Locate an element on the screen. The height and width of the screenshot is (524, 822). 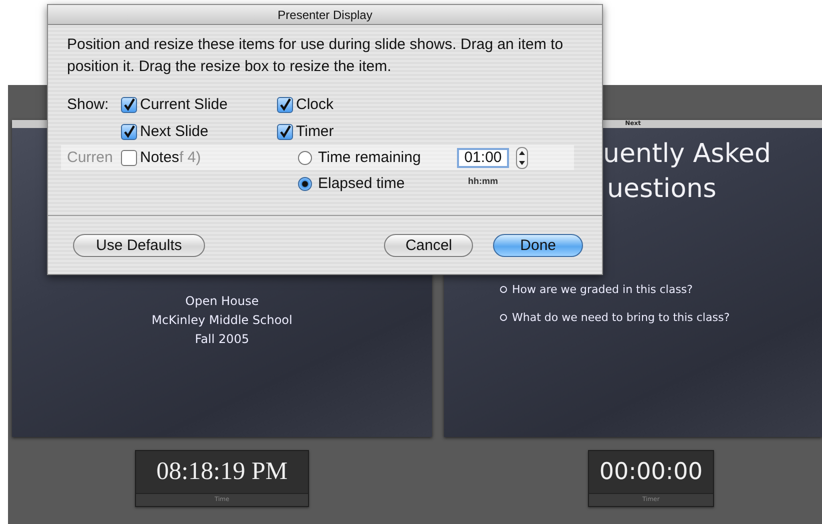
duration-field: 01:00 is located at coordinates (483, 158).